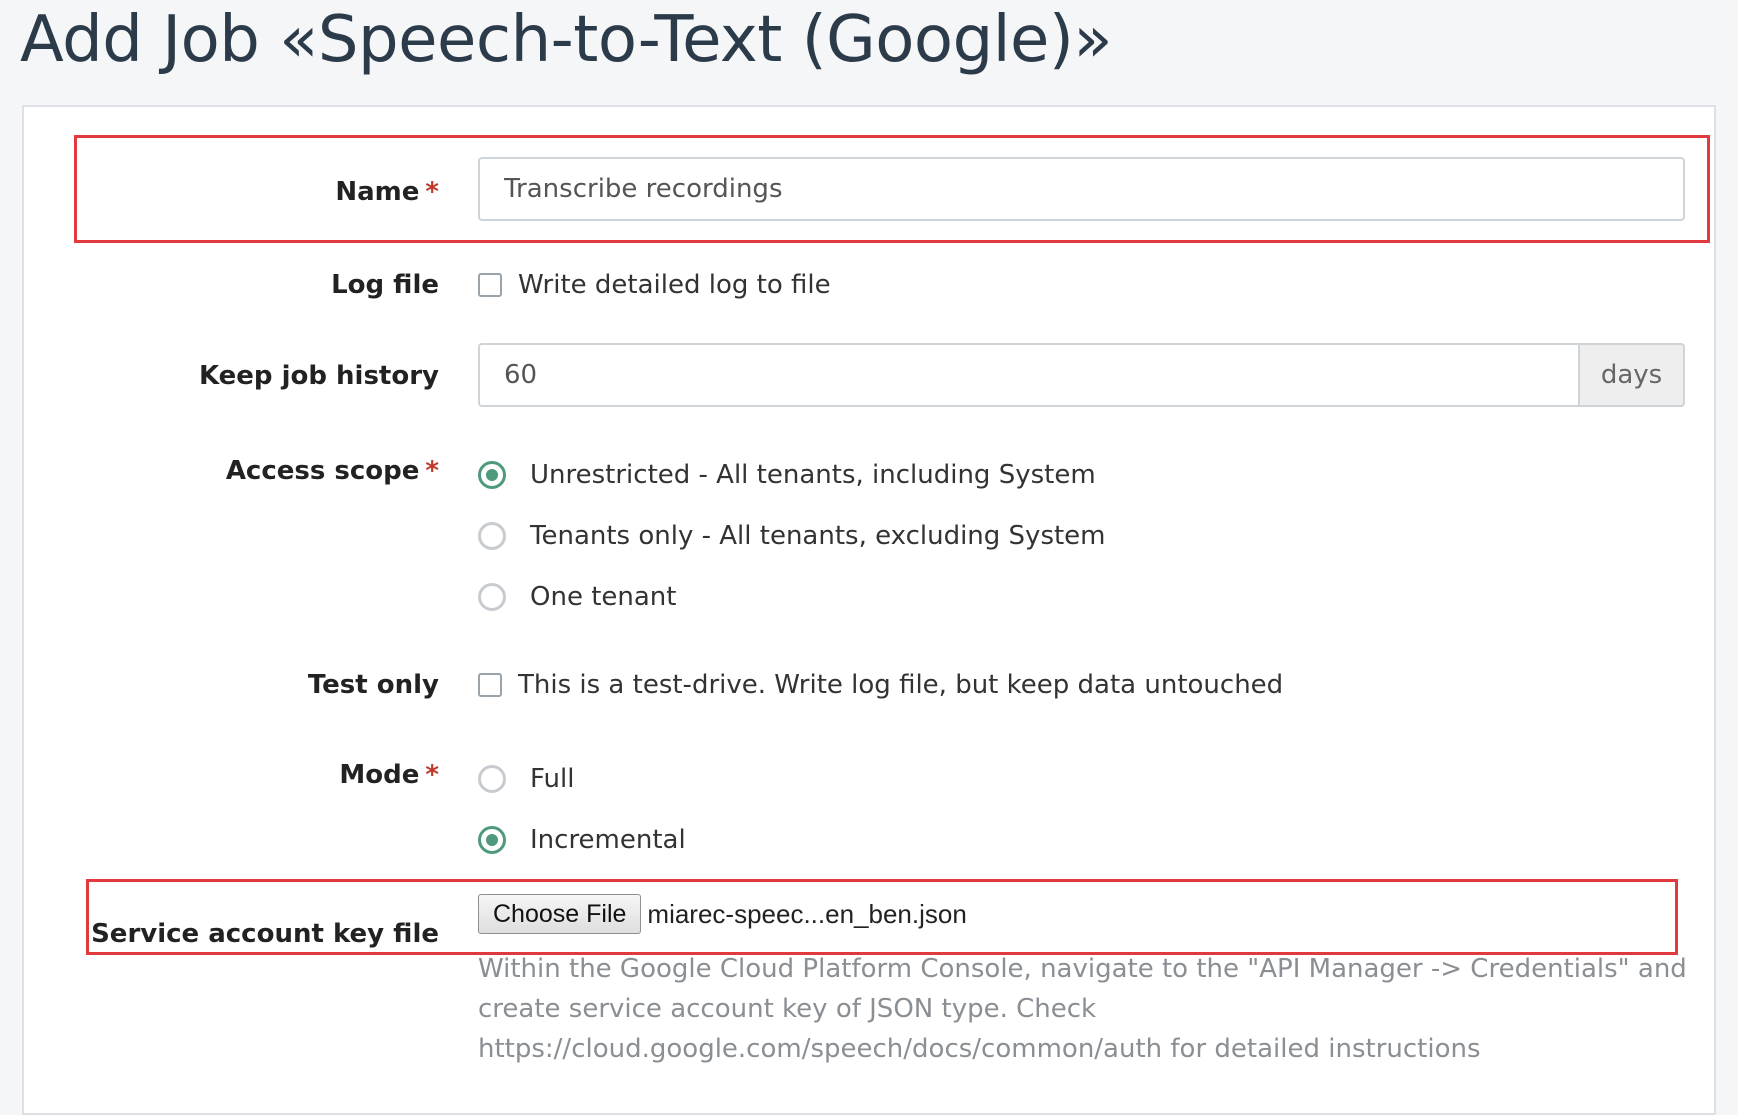  Describe the element at coordinates (608, 839) in the screenshot. I see `radio-label: Incremental` at that location.